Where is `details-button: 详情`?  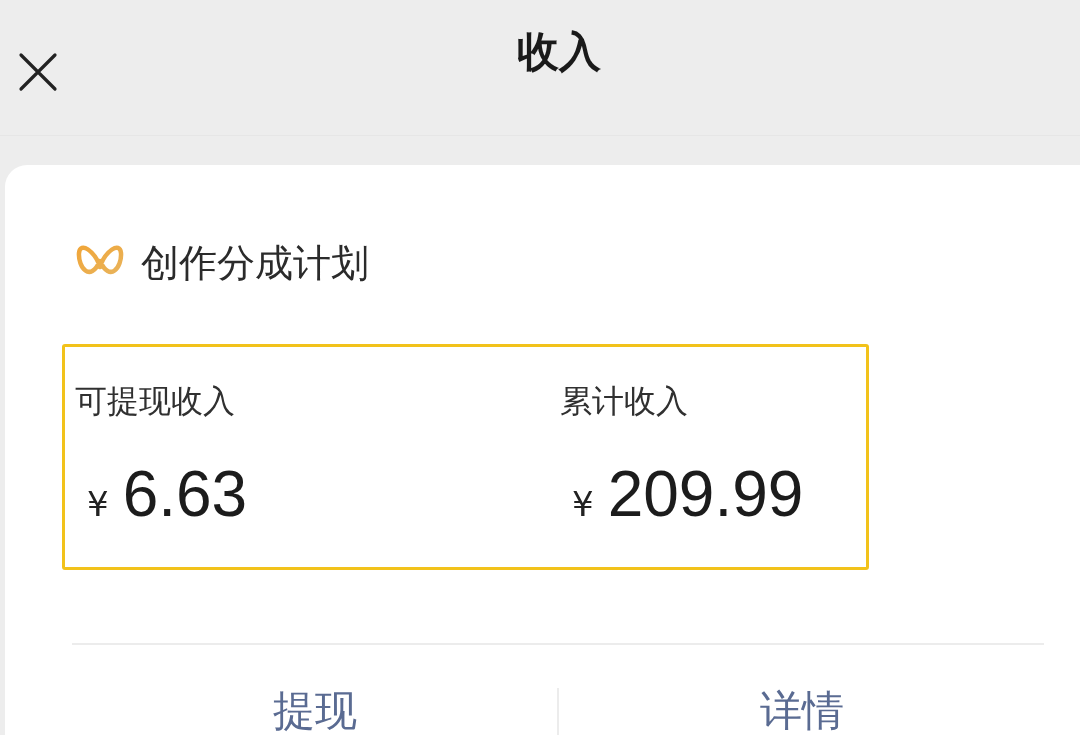
details-button: 详情 is located at coordinates (801, 711).